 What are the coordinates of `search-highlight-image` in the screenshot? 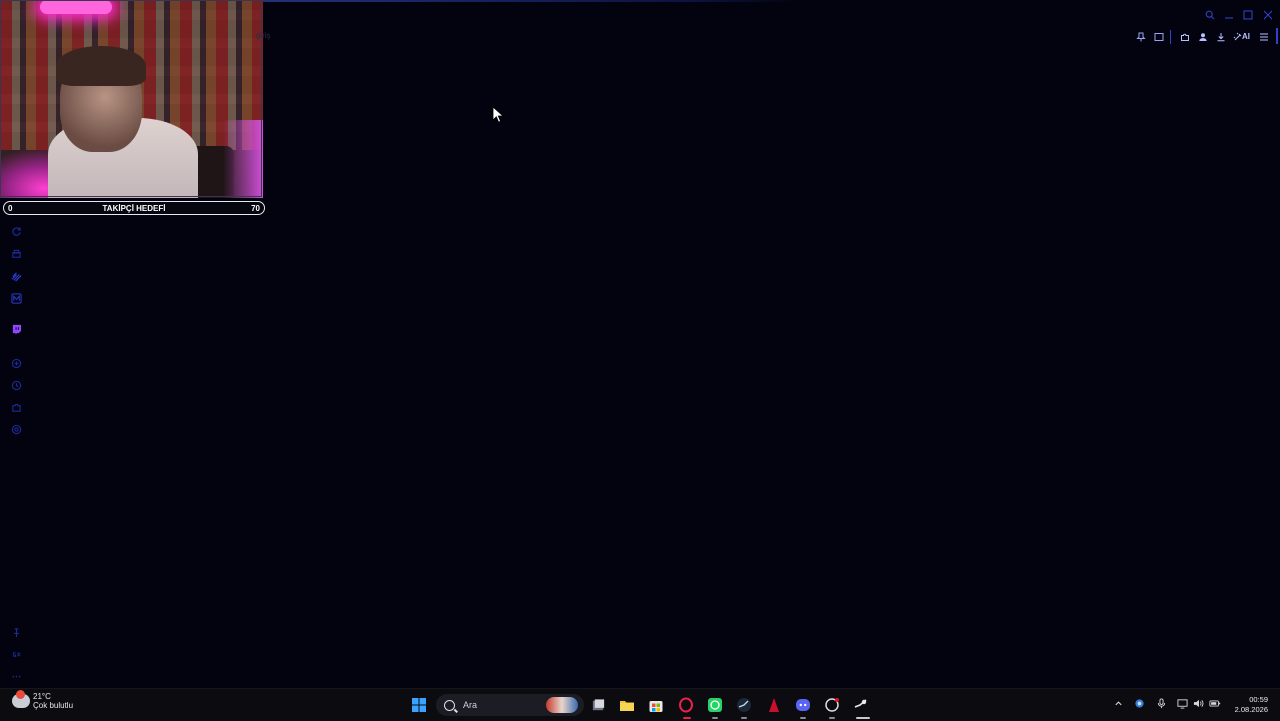 It's located at (562, 705).